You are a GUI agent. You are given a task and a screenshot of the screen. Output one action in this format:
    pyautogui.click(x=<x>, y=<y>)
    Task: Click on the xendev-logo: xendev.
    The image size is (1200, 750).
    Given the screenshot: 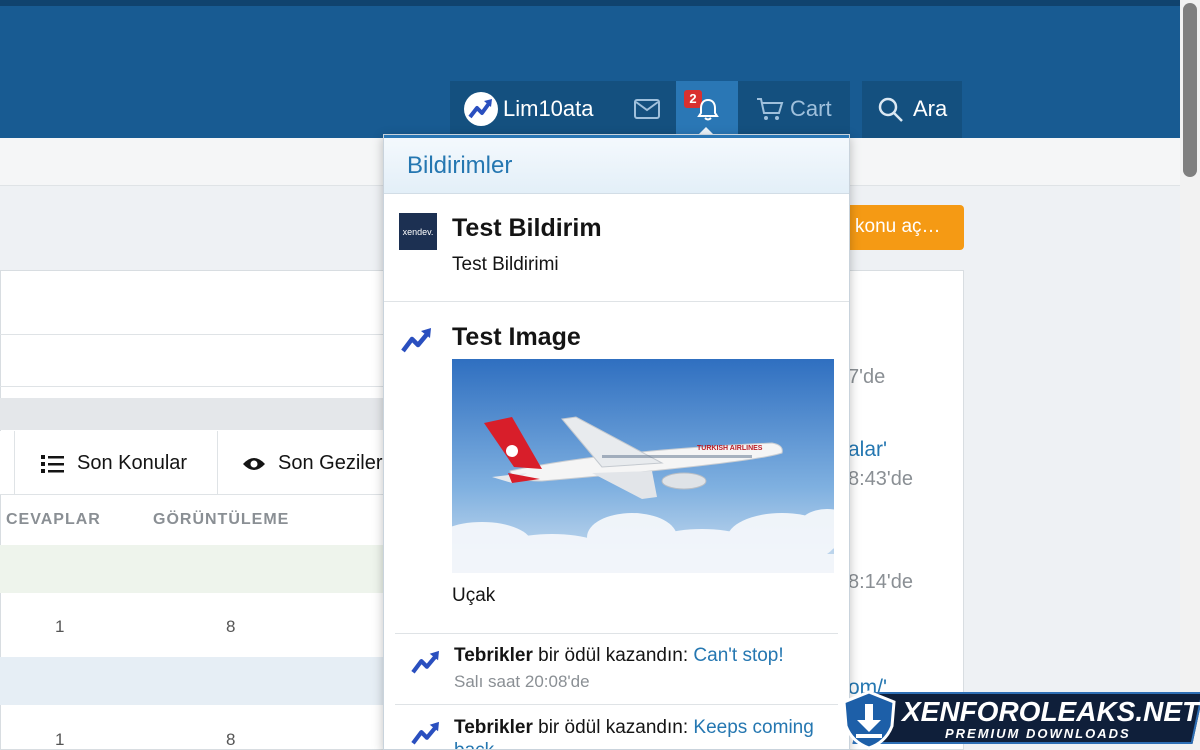 What is the action you would take?
    pyautogui.click(x=418, y=231)
    